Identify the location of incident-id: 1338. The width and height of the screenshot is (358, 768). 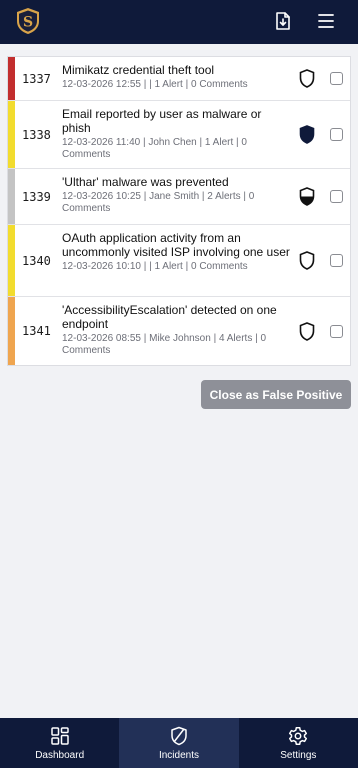
(36, 134).